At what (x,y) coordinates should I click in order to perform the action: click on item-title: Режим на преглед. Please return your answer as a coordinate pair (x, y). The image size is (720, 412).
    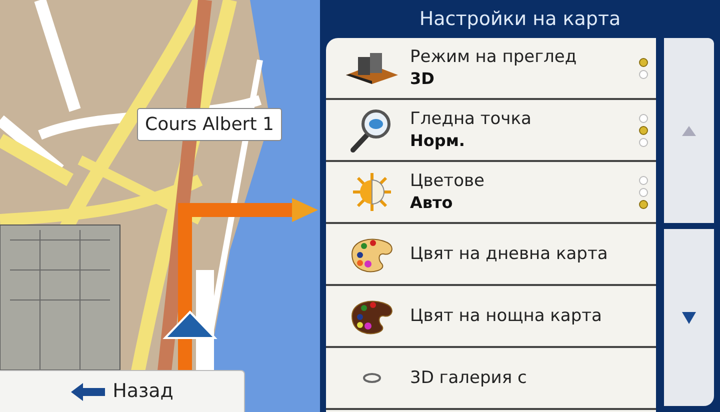
    Looking at the image, I should click on (494, 57).